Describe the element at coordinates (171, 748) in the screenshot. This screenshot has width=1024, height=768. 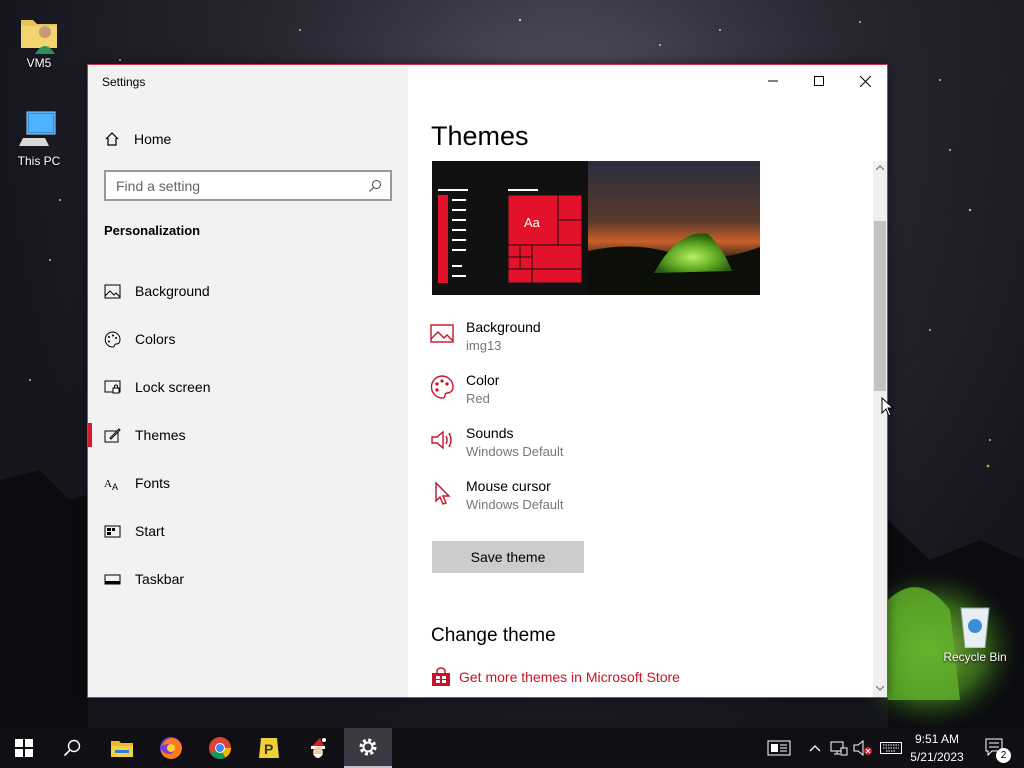
I see `taskbar-firefox` at that location.